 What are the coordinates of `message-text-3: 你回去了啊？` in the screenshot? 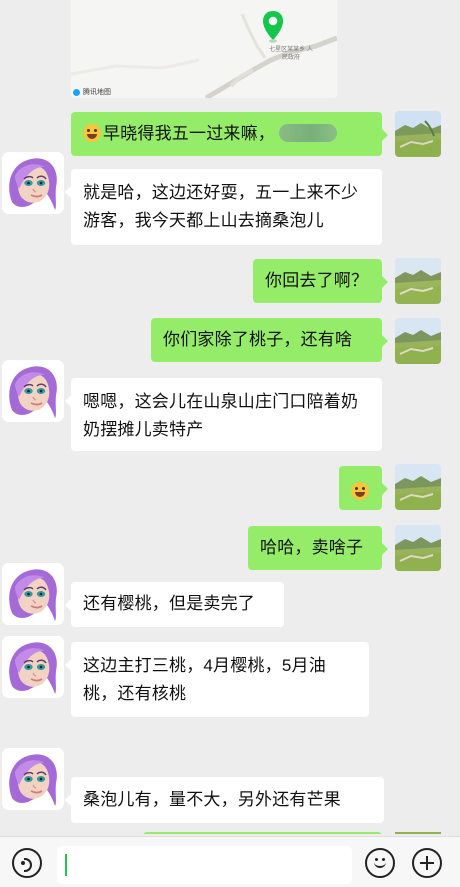 It's located at (317, 280).